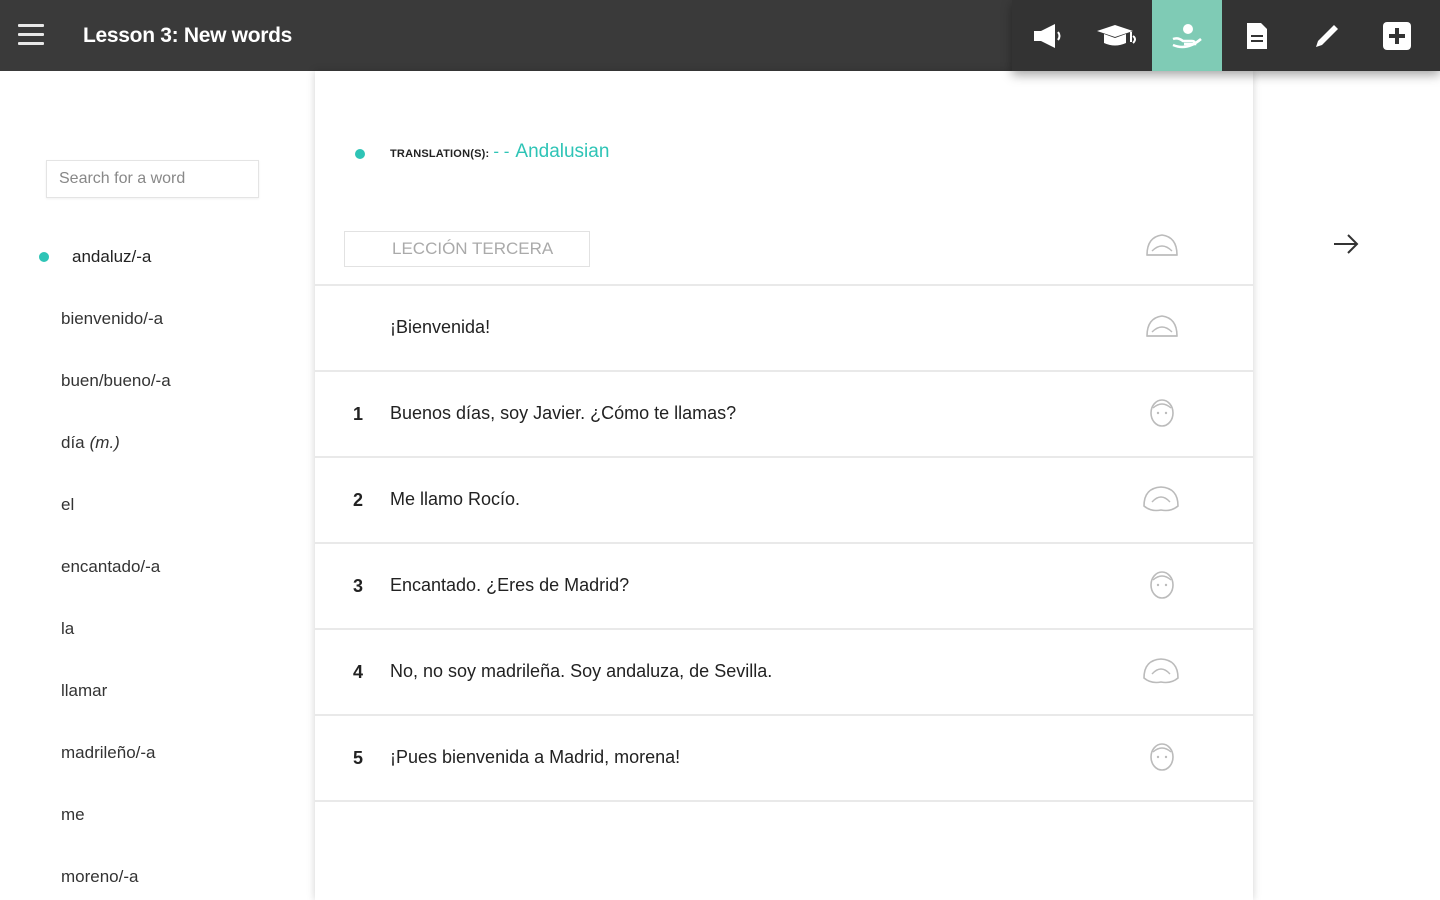 This screenshot has width=1440, height=900. What do you see at coordinates (358, 758) in the screenshot?
I see `sentence-number: 5` at bounding box center [358, 758].